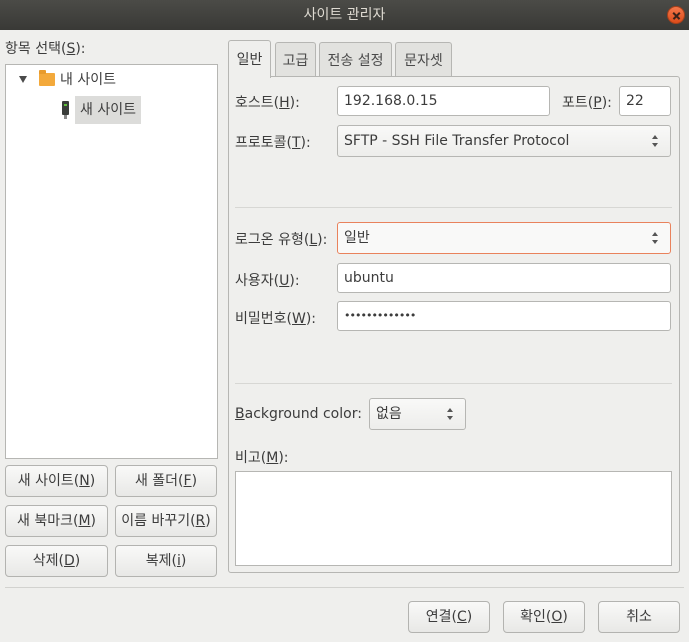 This screenshot has height=642, width=689. Describe the element at coordinates (56, 561) in the screenshot. I see `delete-button: 삭제(D)` at that location.